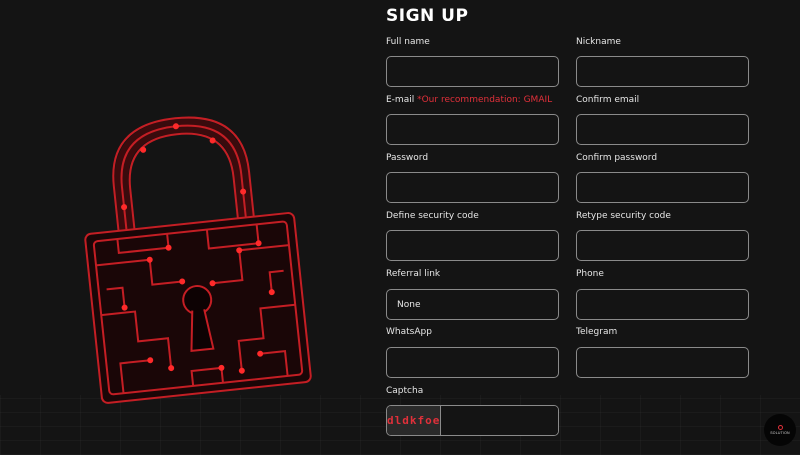 This screenshot has width=800, height=455. What do you see at coordinates (432, 216) in the screenshot?
I see `security-code-label: Define security code` at bounding box center [432, 216].